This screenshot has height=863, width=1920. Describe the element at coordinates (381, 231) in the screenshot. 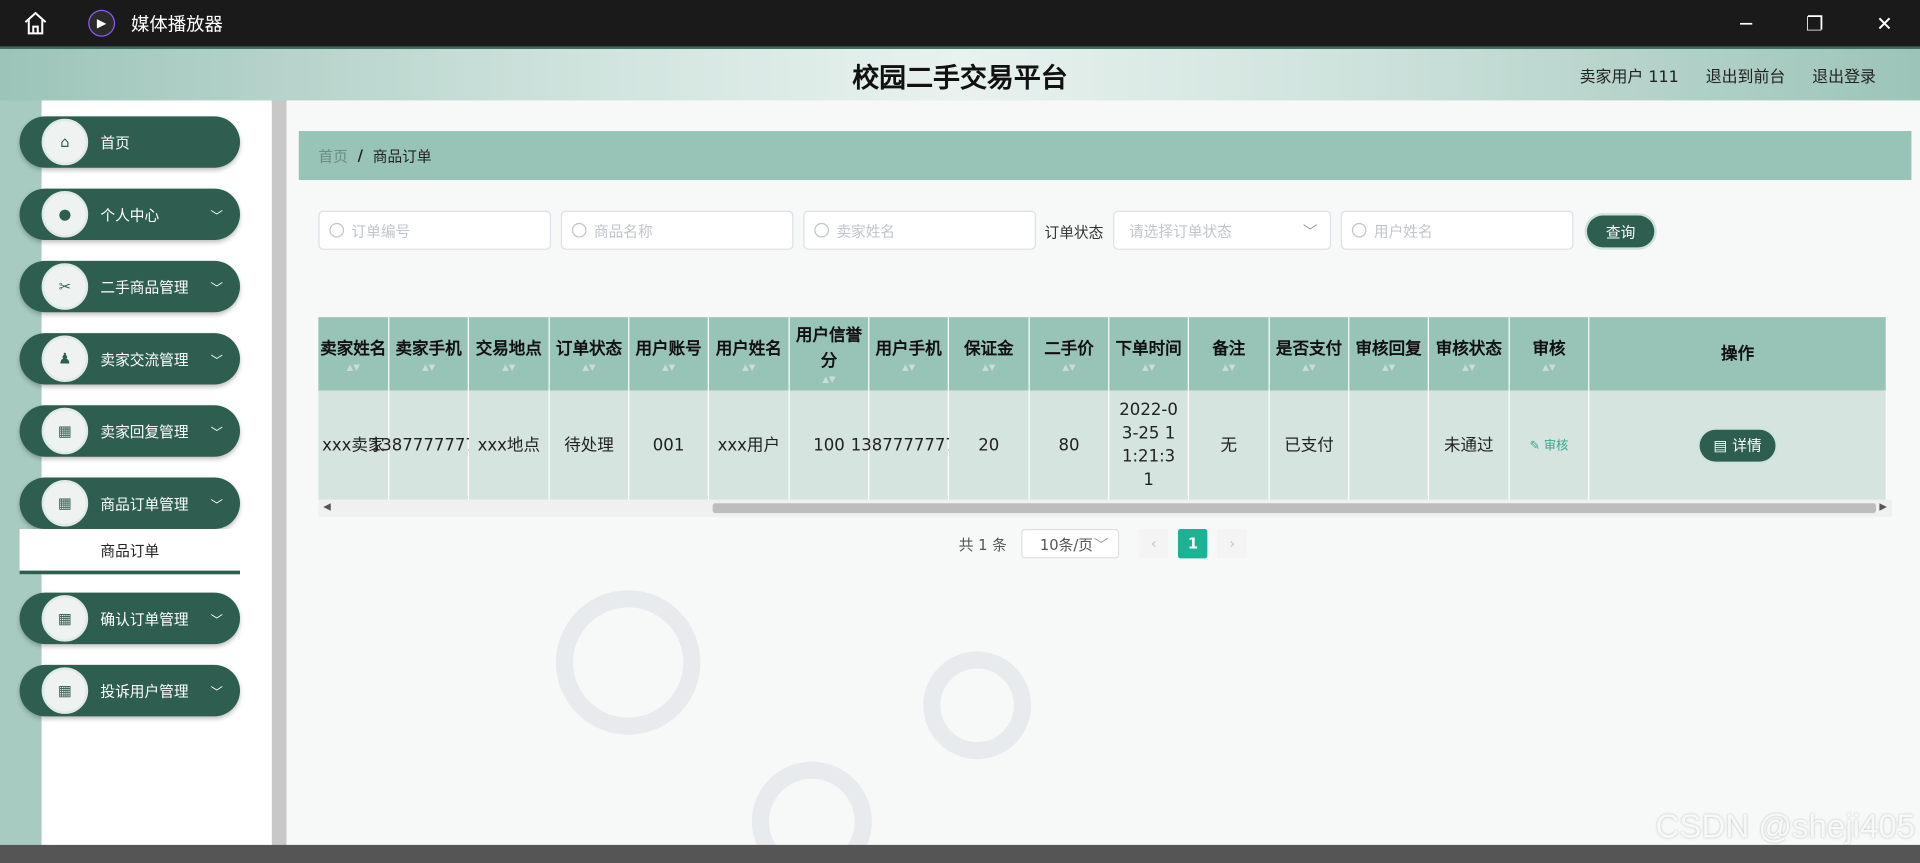

I see `order-no-placeholder: 订单编号` at that location.